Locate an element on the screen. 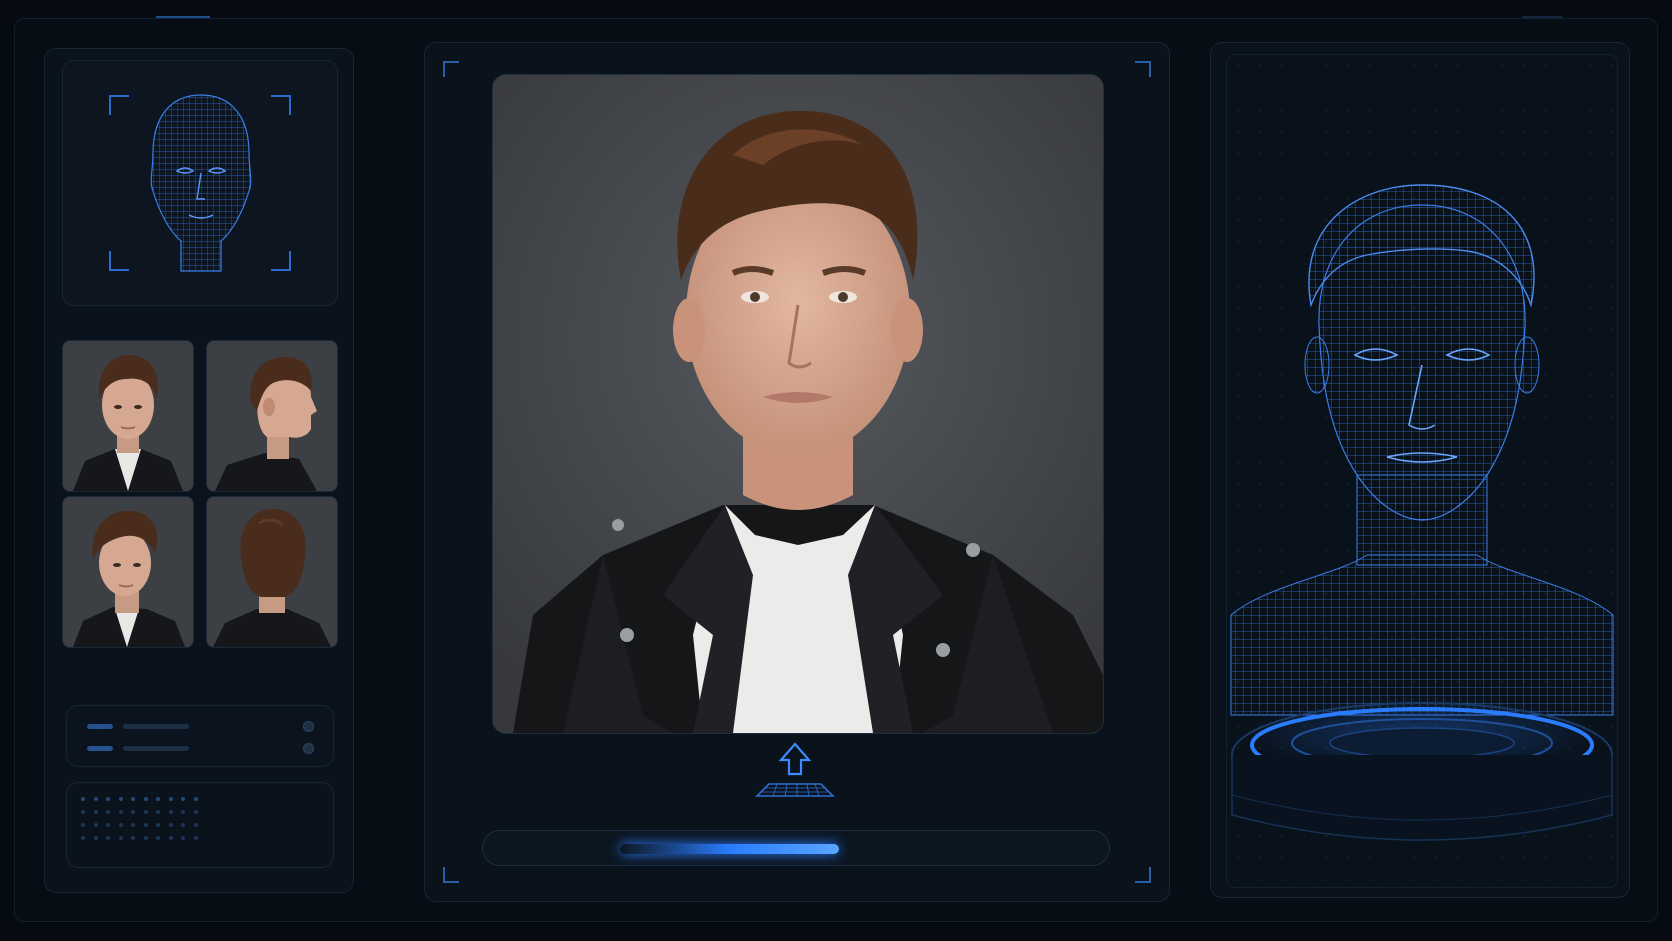 The width and height of the screenshot is (1672, 941). top-accent-line-right is located at coordinates (1542, 17).